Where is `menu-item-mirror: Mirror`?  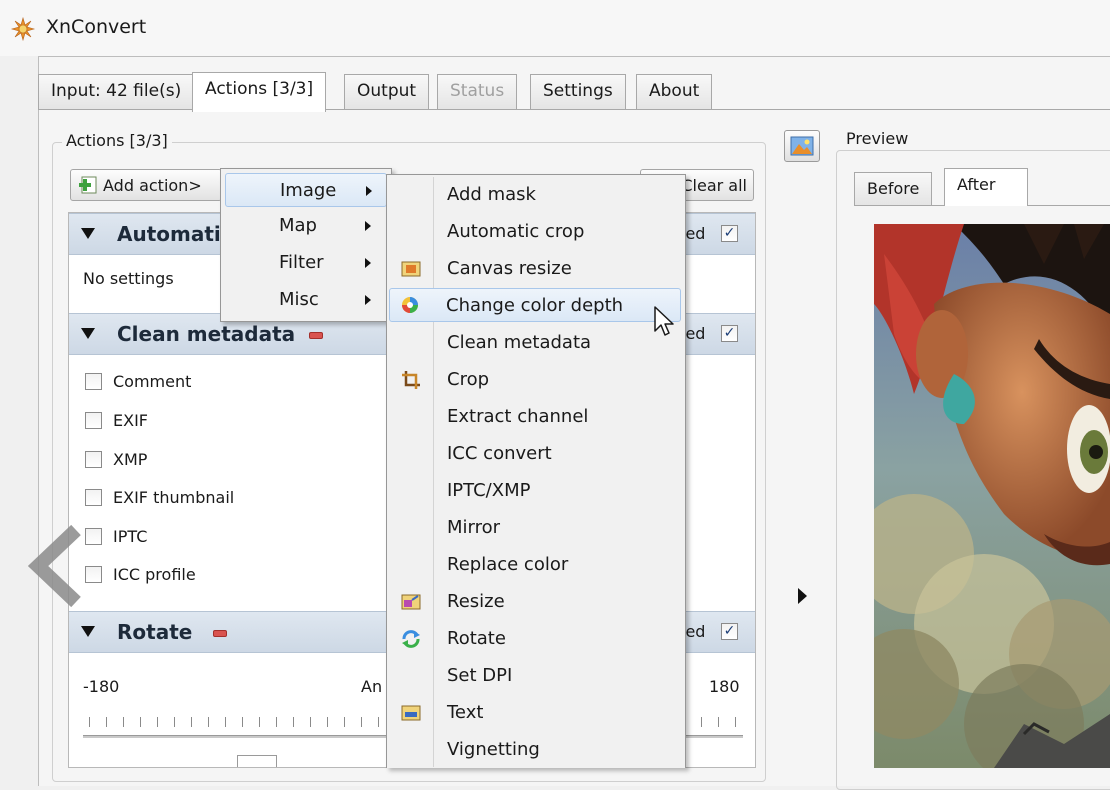 menu-item-mirror: Mirror is located at coordinates (536, 528).